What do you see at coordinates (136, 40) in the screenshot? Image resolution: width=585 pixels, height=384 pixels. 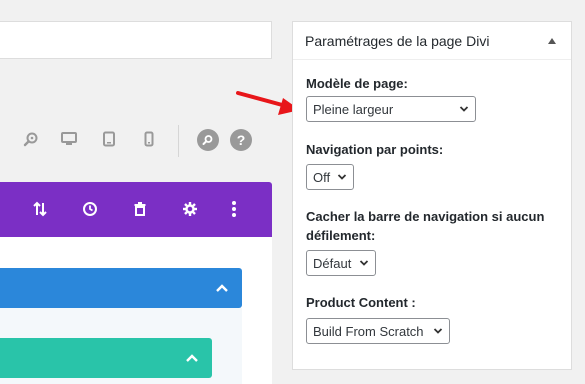 I see `post-title-input` at bounding box center [136, 40].